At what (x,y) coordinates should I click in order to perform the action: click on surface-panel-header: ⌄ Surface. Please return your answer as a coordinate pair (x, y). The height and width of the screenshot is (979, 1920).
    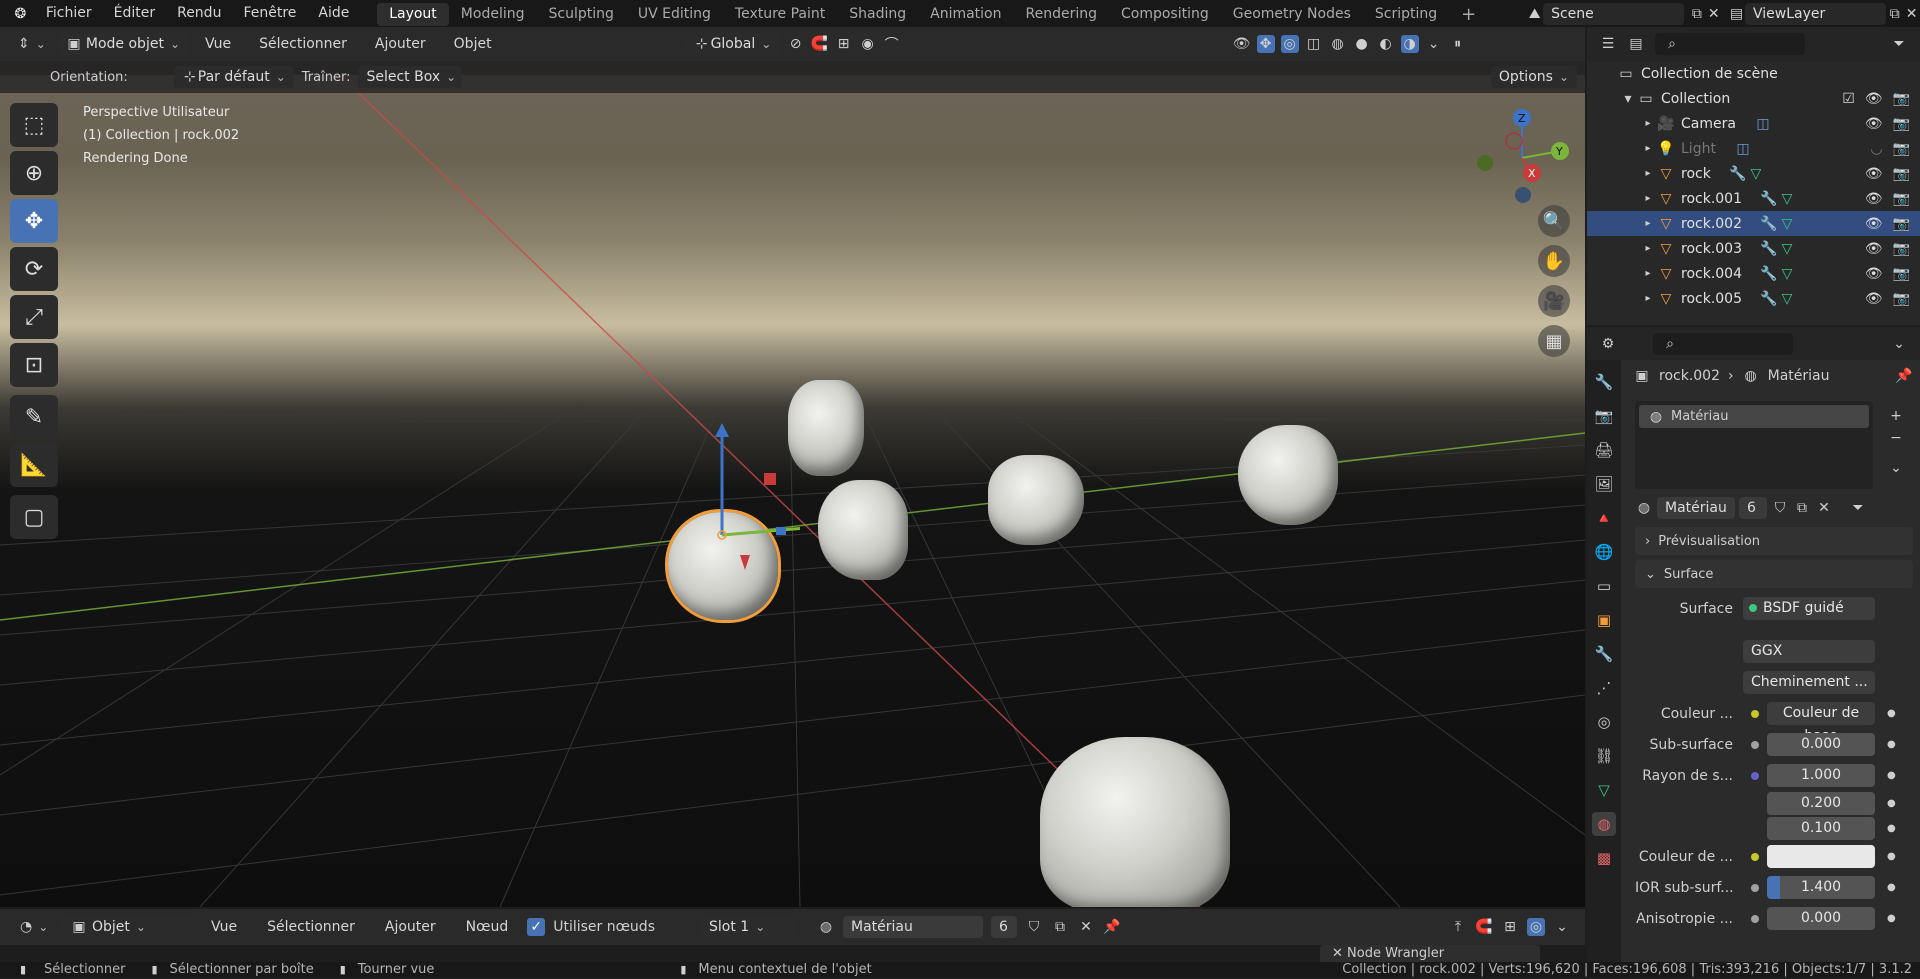
    Looking at the image, I should click on (1774, 574).